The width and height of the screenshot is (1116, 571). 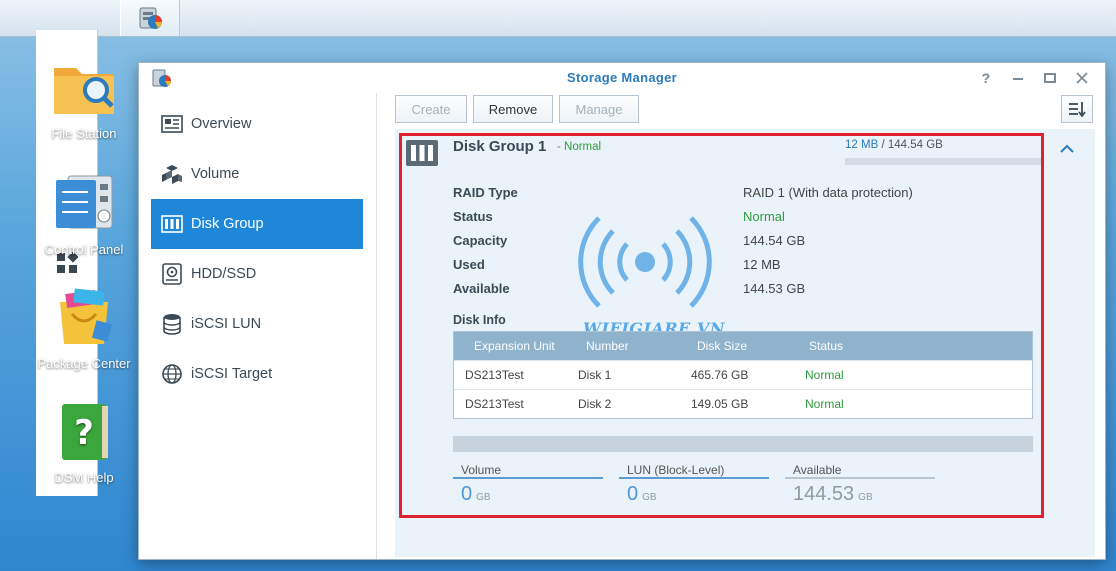 I want to click on close-icon, so click(x=1082, y=78).